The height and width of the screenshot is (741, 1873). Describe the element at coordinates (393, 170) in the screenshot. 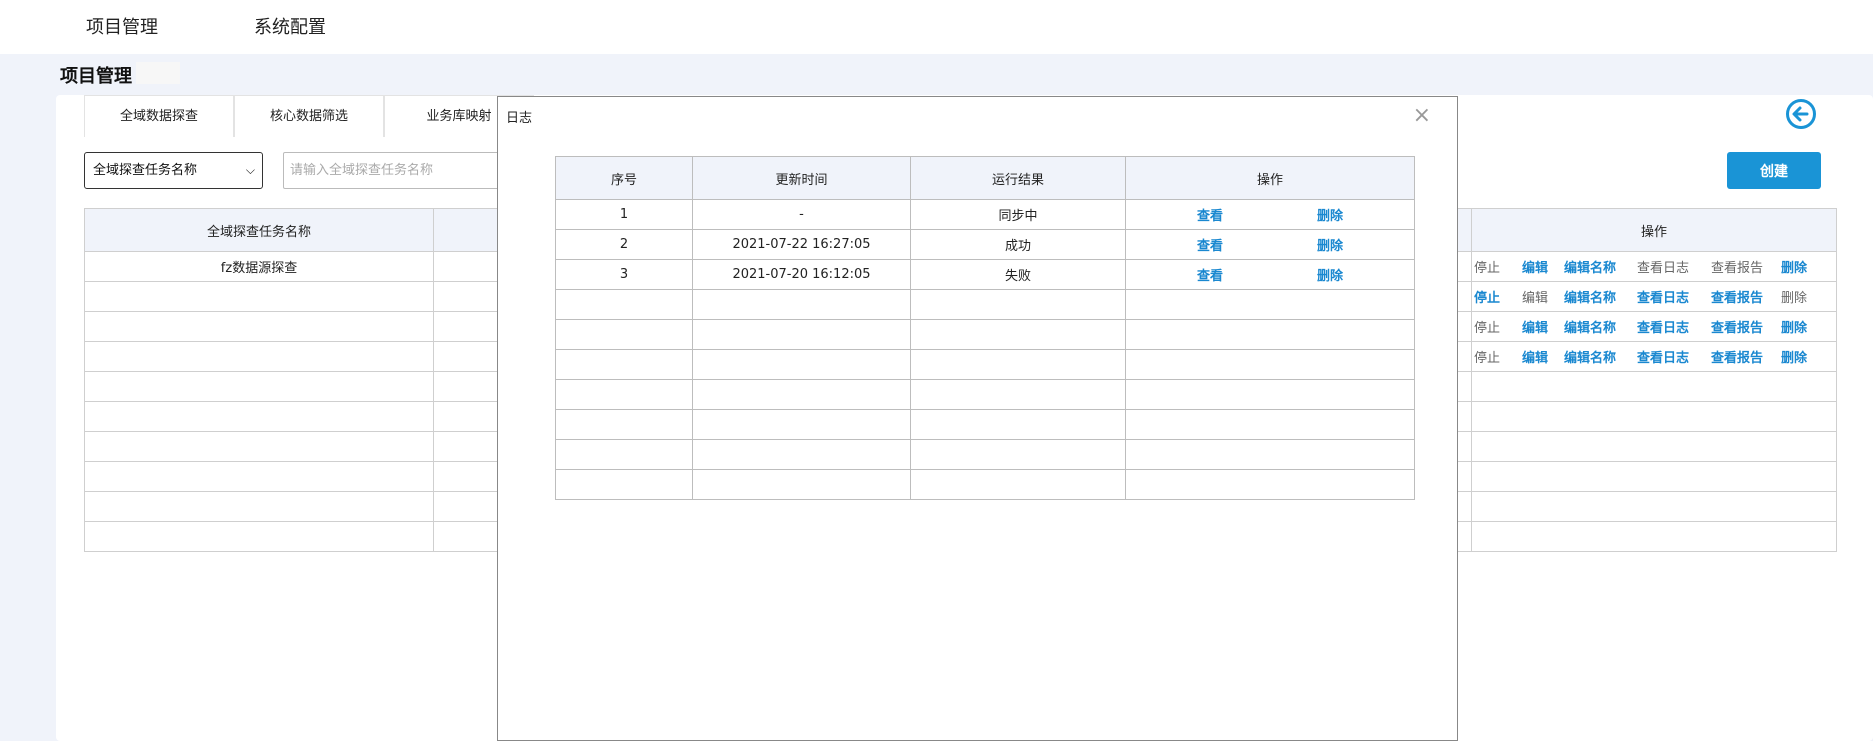

I see `search-input` at that location.